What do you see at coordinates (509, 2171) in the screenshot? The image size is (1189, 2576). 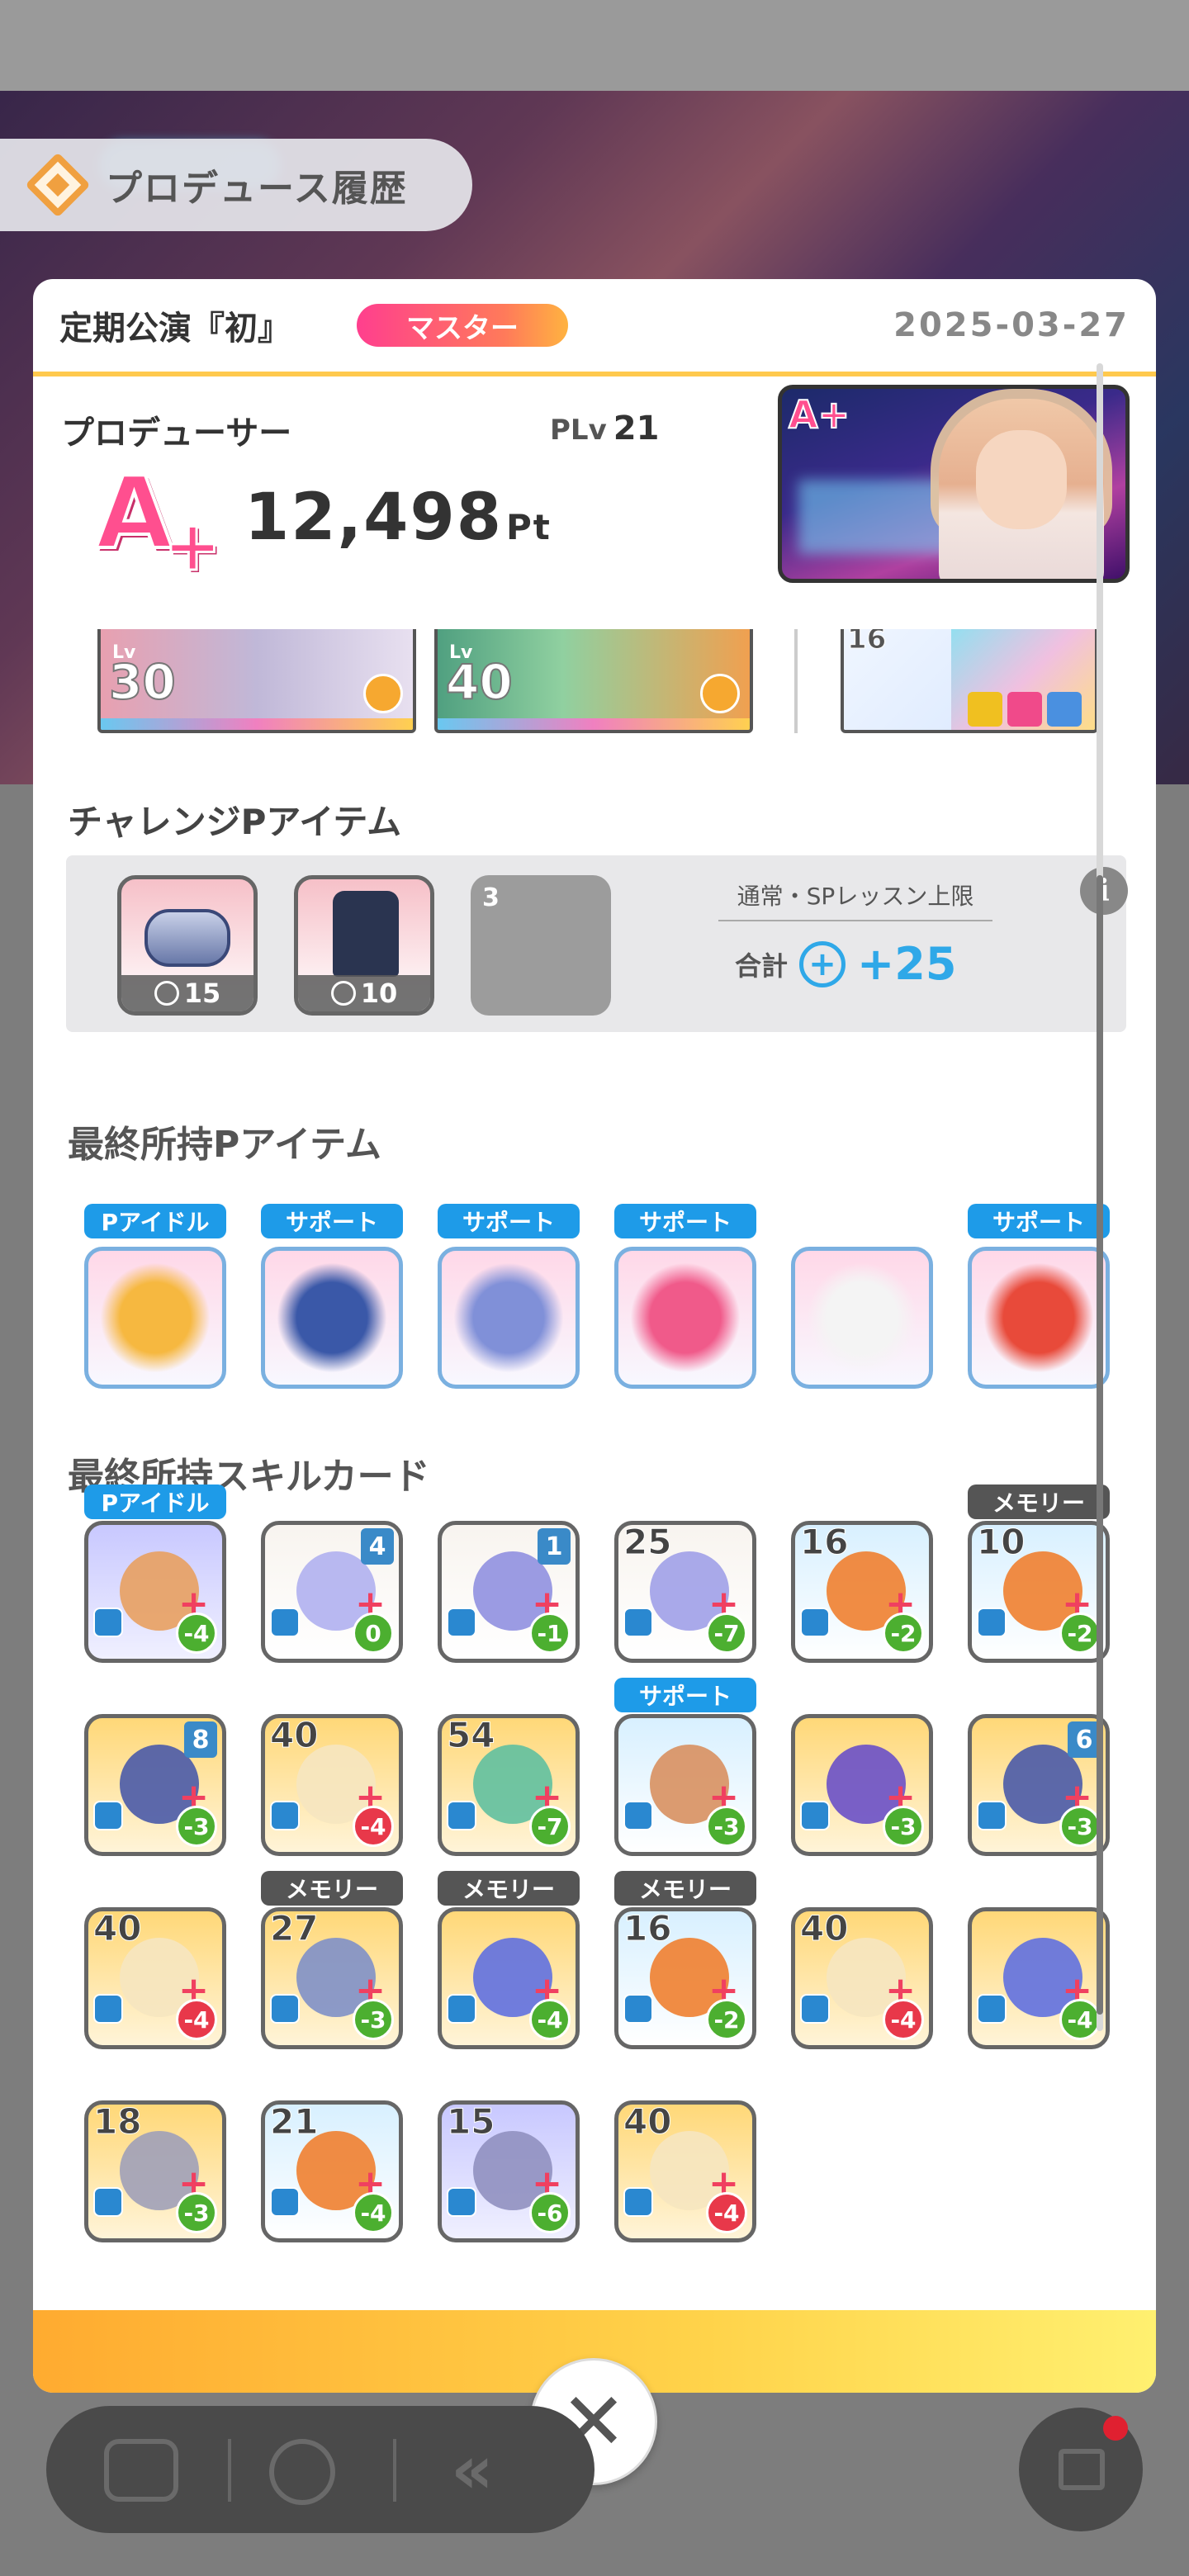 I see `skill-card: 15 + -6` at bounding box center [509, 2171].